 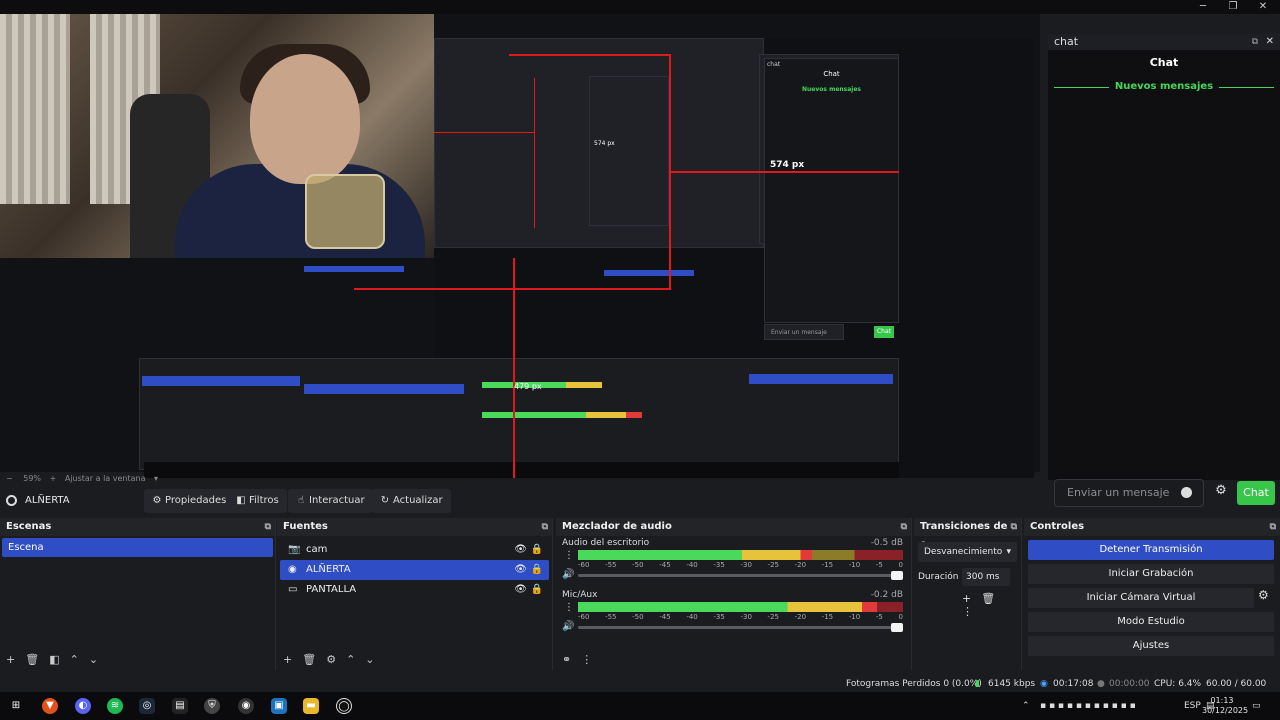 What do you see at coordinates (331, 589) in the screenshot?
I see `source-name: PANTALLA` at bounding box center [331, 589].